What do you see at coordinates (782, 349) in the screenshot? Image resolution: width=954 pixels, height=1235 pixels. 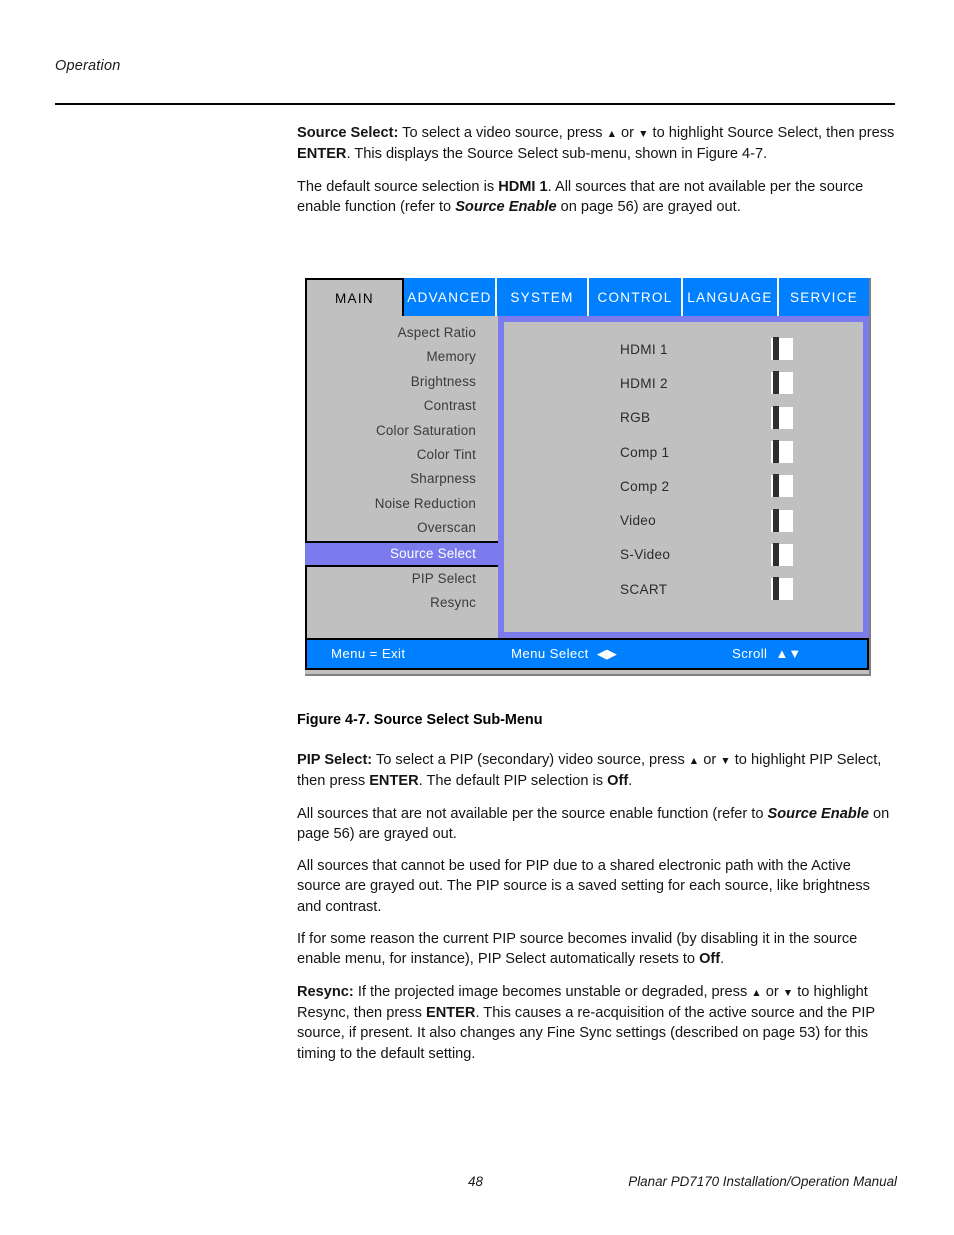 I see `source-checkbox-hdmi1` at bounding box center [782, 349].